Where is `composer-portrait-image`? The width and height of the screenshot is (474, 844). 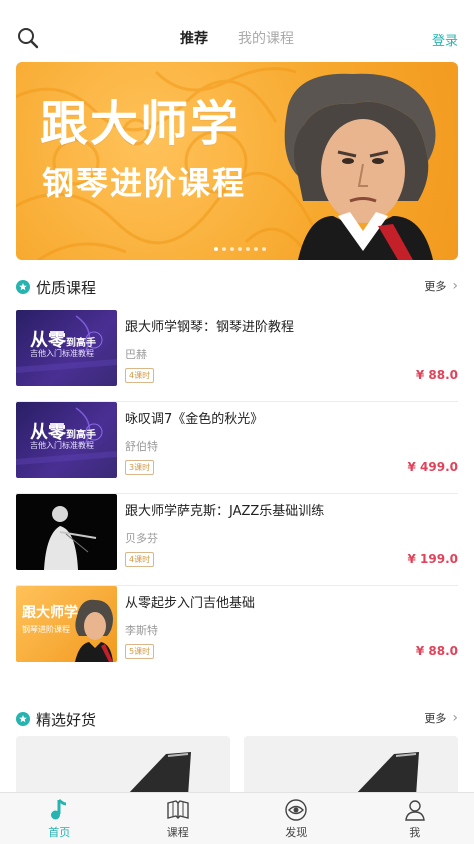
composer-portrait-image is located at coordinates (360, 166).